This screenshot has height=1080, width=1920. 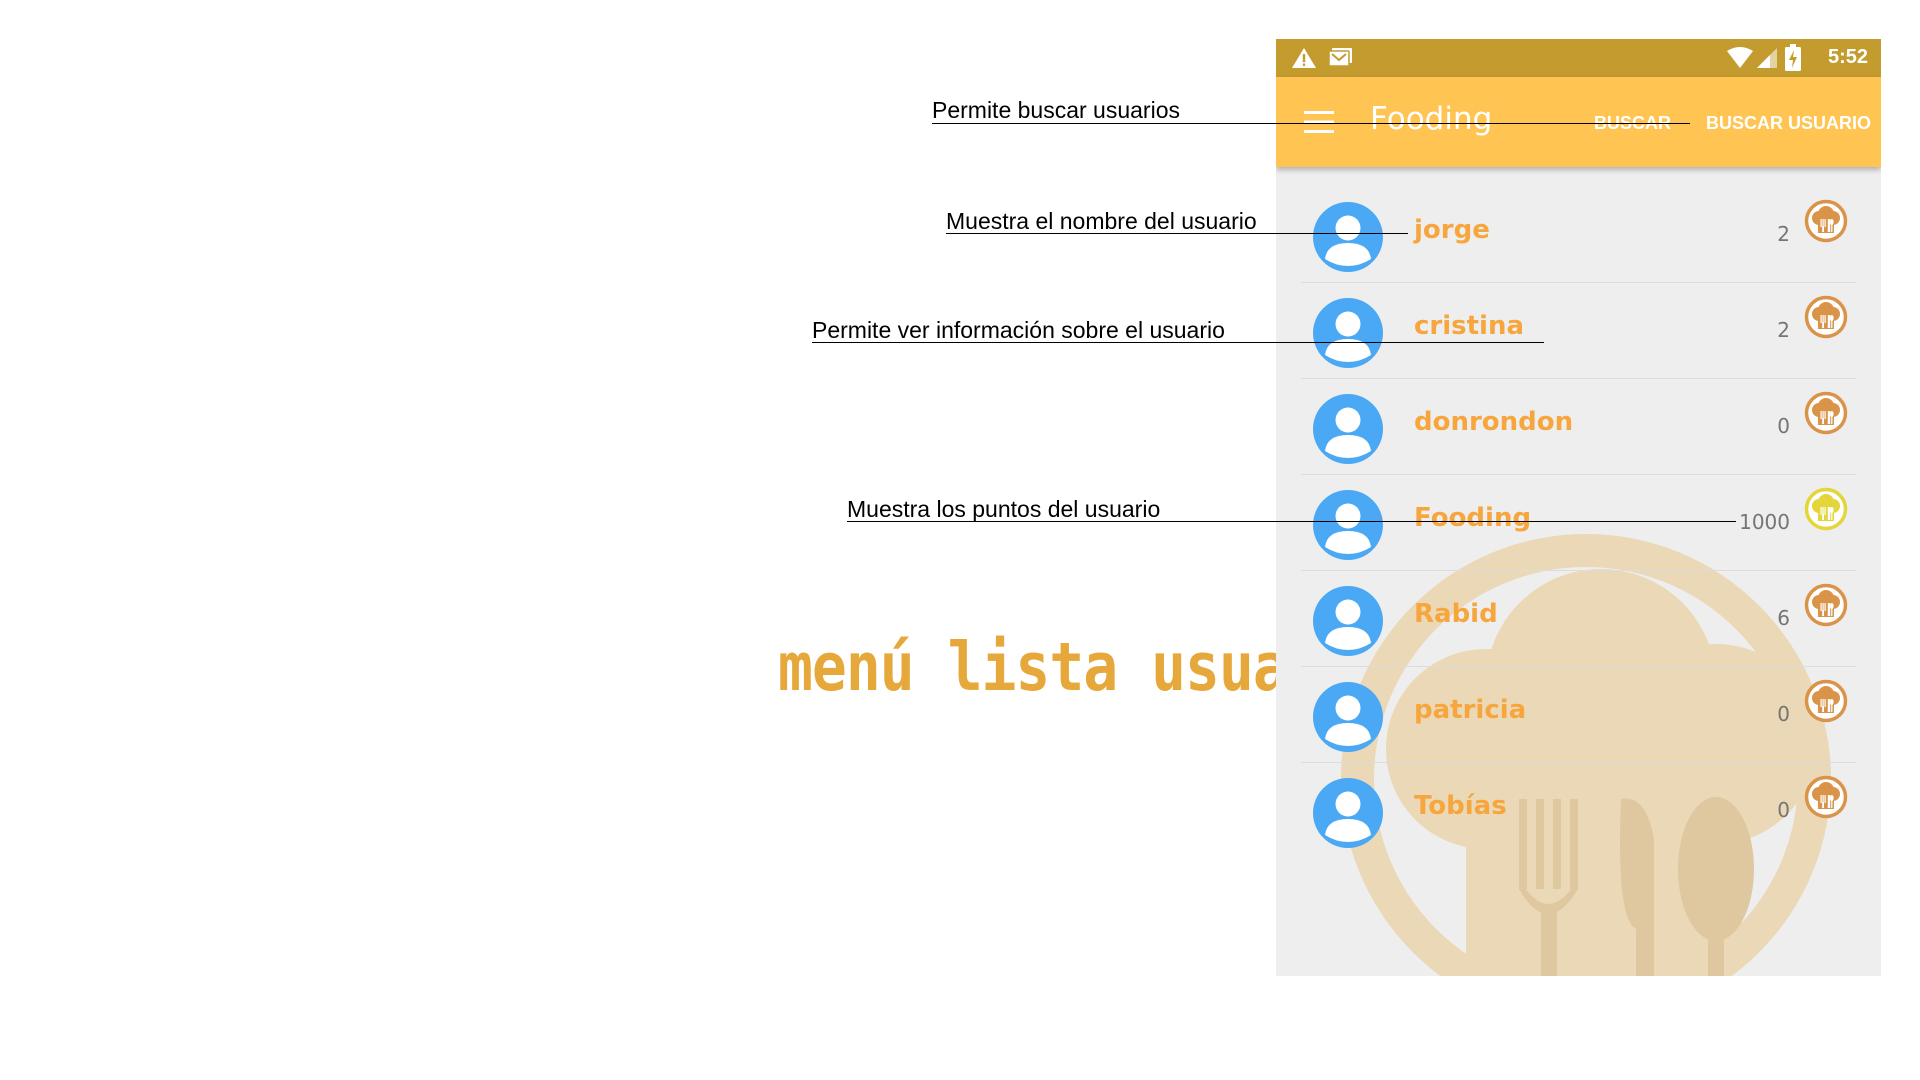 What do you see at coordinates (1783, 618) in the screenshot?
I see `user-points: 6` at bounding box center [1783, 618].